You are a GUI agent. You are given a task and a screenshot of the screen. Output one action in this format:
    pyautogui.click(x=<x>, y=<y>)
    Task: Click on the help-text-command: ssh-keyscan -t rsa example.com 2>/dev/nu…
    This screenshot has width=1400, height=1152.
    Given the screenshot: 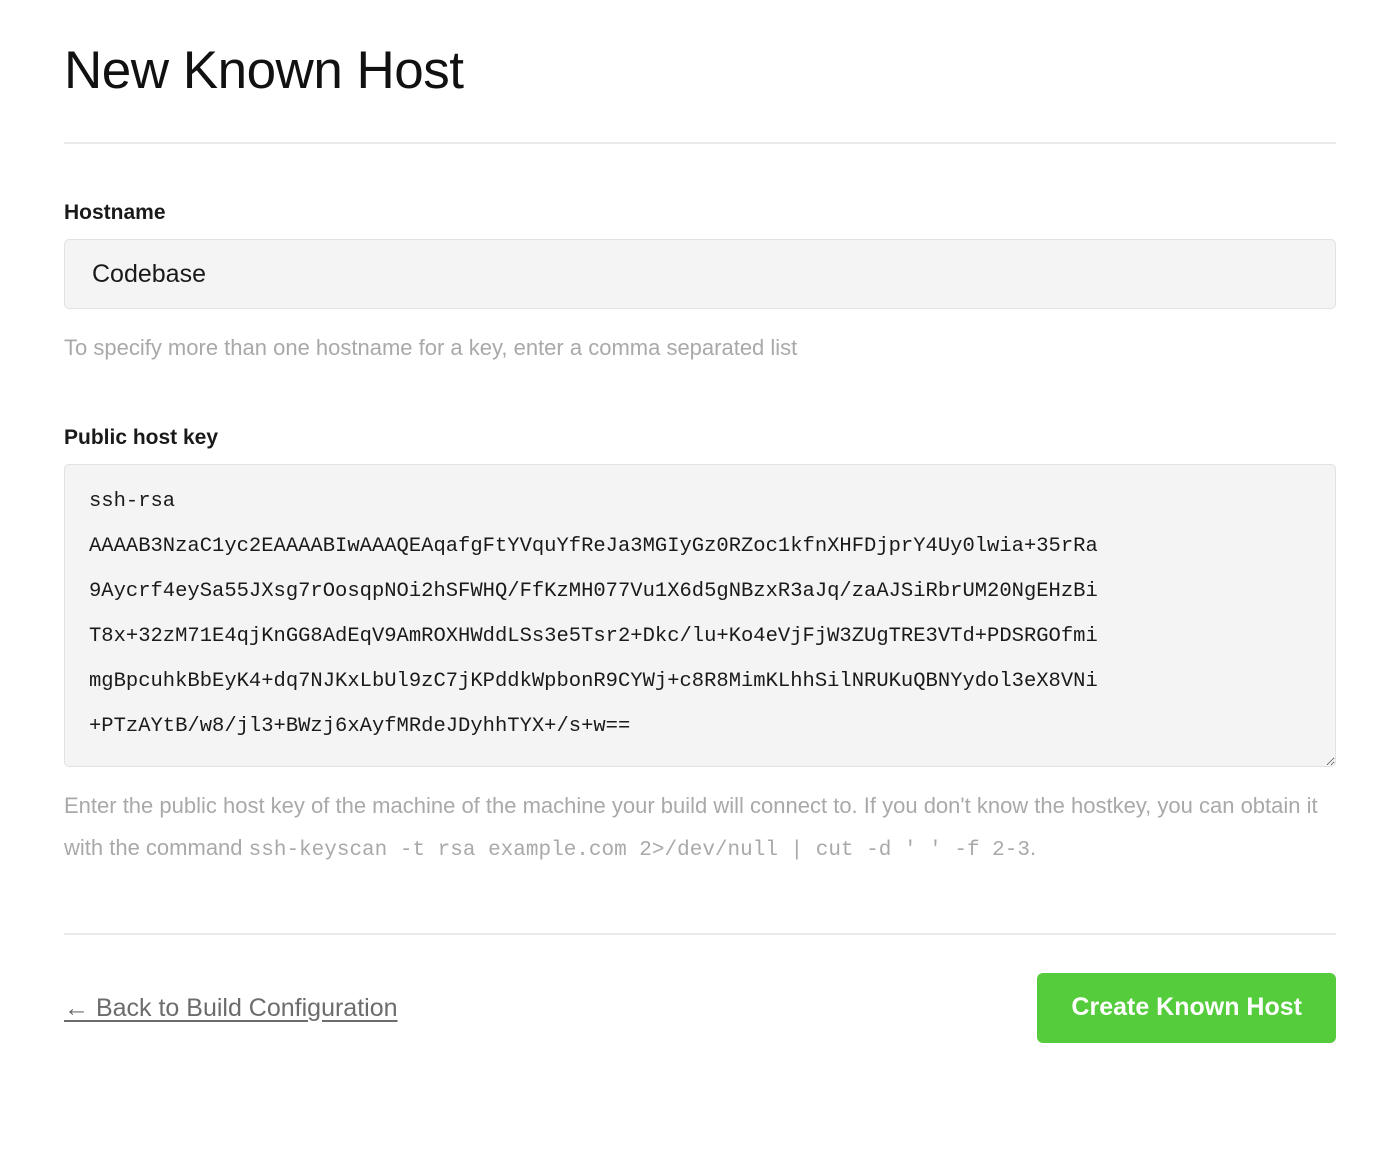 What is the action you would take?
    pyautogui.click(x=639, y=850)
    